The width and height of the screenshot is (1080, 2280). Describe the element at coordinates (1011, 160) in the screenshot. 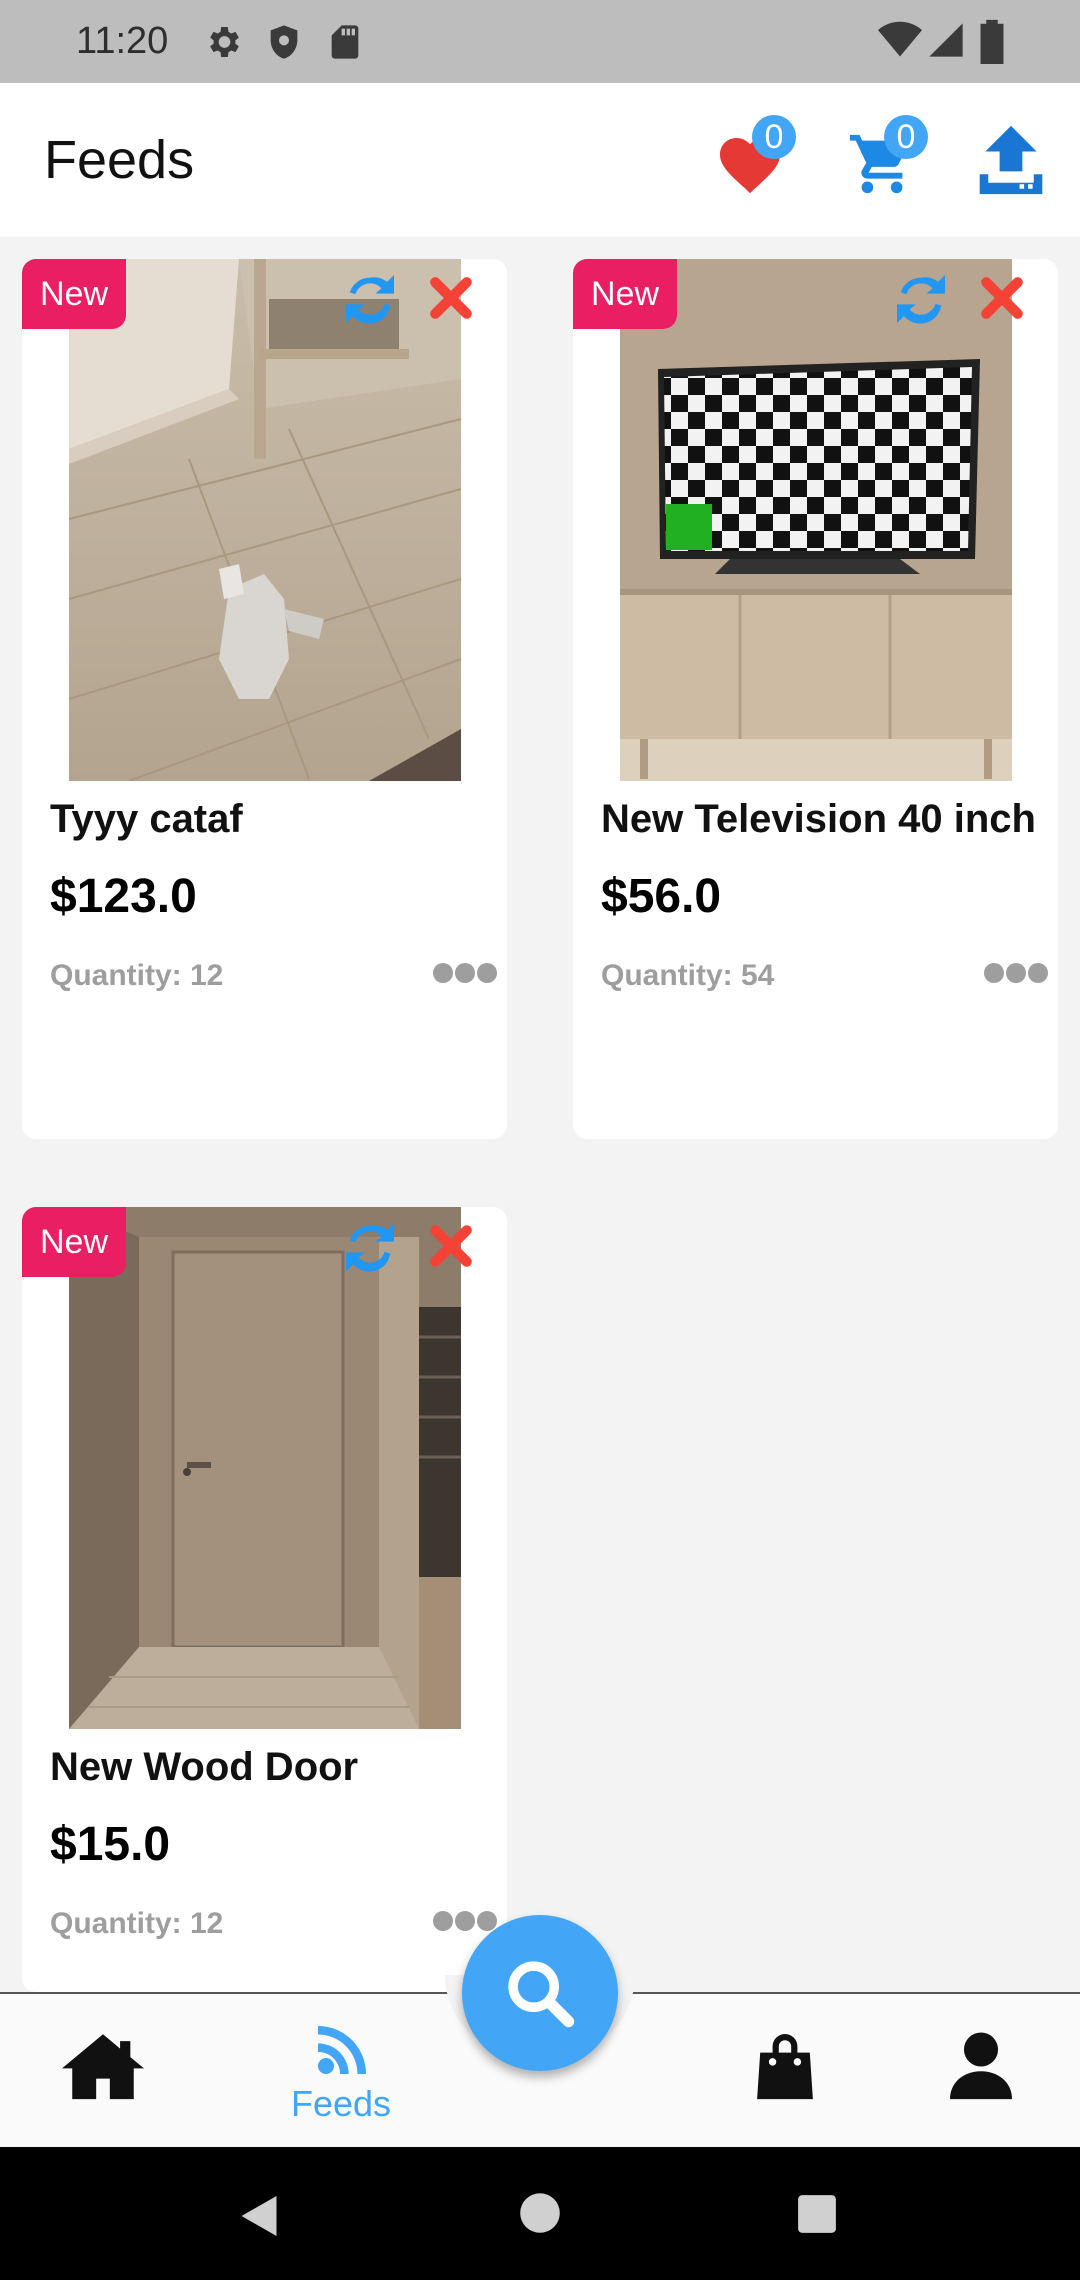

I see `upload-icon` at that location.